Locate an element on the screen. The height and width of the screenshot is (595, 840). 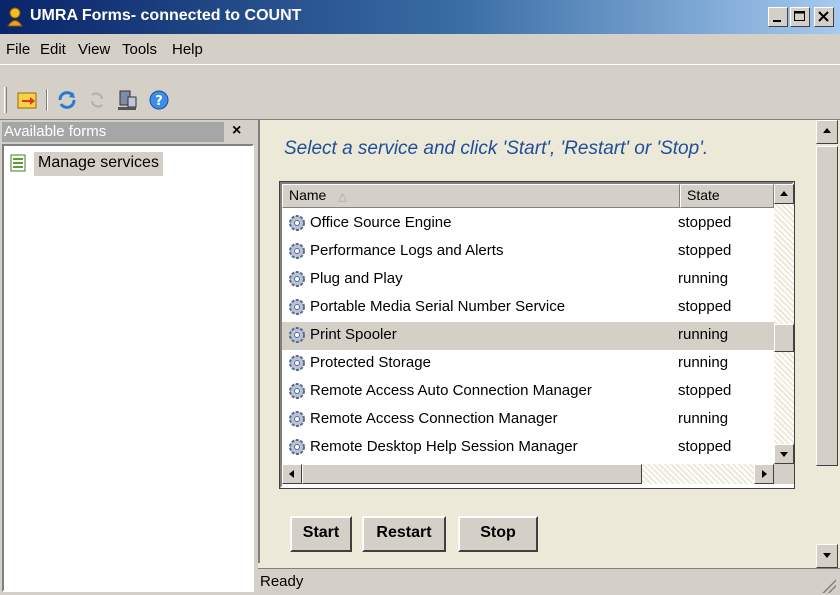
service-name: Performance Logs and Alerts is located at coordinates (407, 250).